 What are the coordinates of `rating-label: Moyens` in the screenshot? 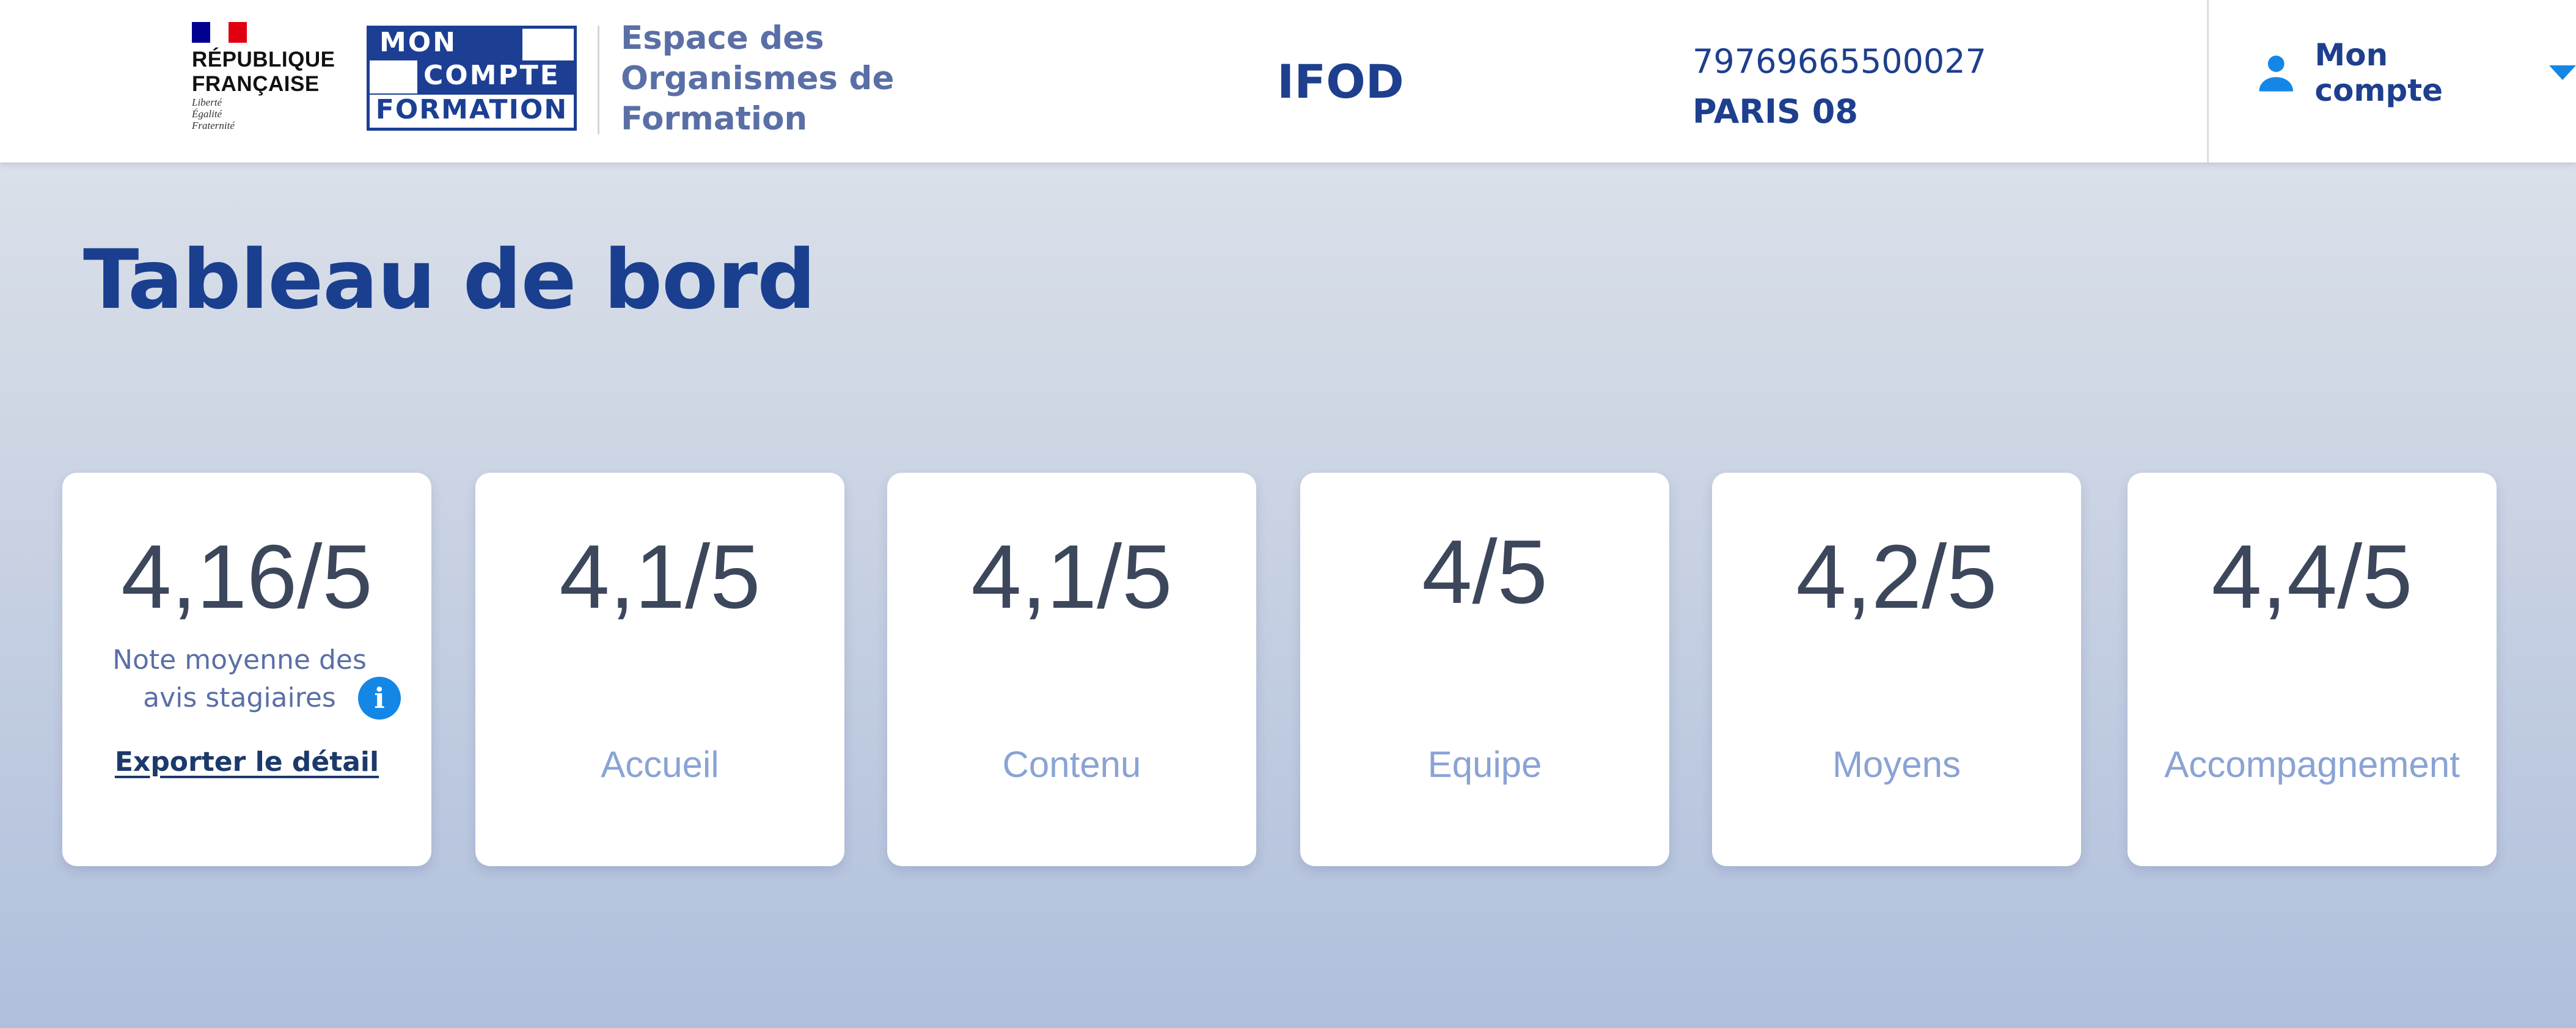 It's located at (1896, 764).